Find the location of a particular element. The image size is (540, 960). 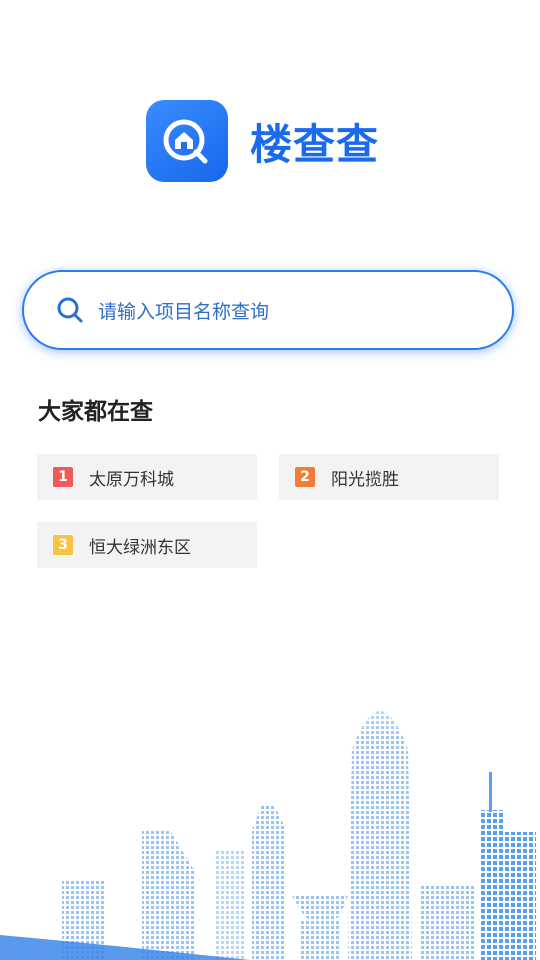

search-placeholder: 请输入项目名称查询 is located at coordinates (184, 311).